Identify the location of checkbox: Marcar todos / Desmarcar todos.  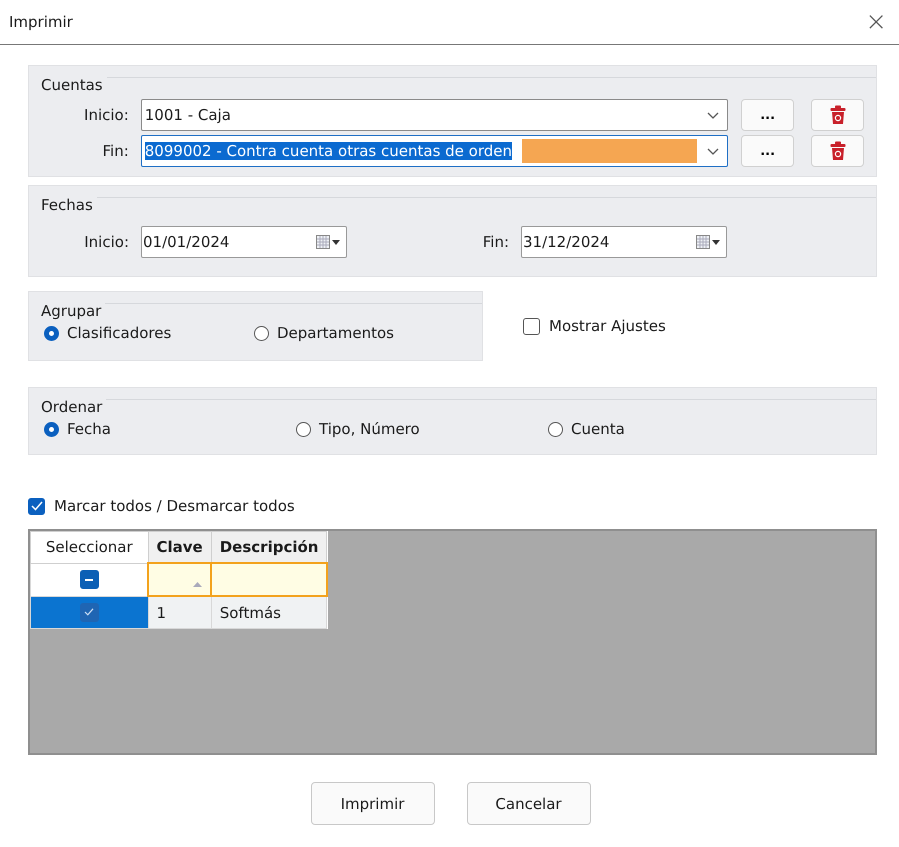
(452, 506).